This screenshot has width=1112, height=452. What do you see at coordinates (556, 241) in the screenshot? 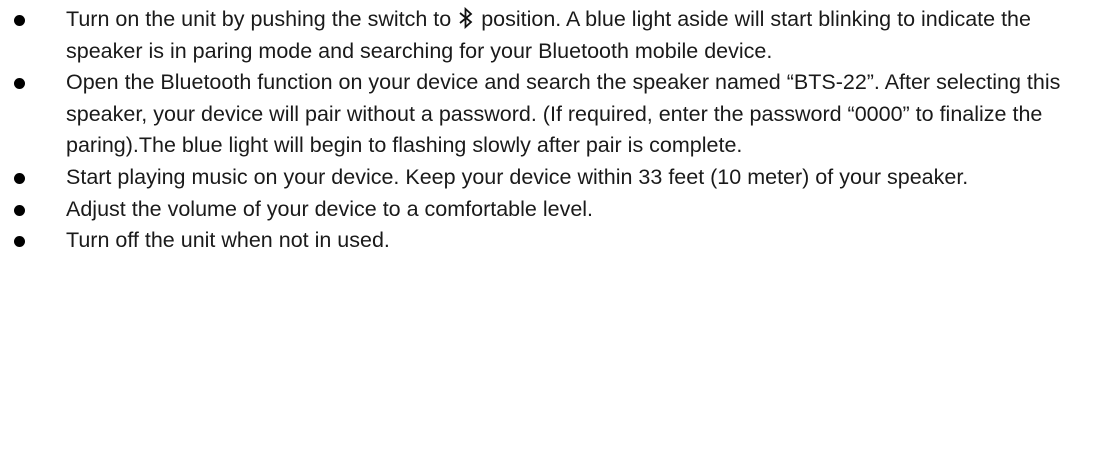
I see `list-item: Turn off the unit when not in used.` at bounding box center [556, 241].